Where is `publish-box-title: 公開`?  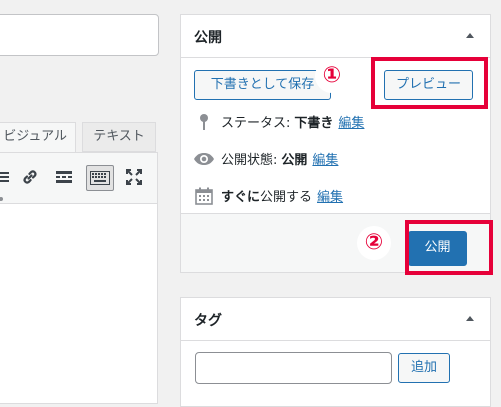
publish-box-title: 公開 is located at coordinates (208, 38).